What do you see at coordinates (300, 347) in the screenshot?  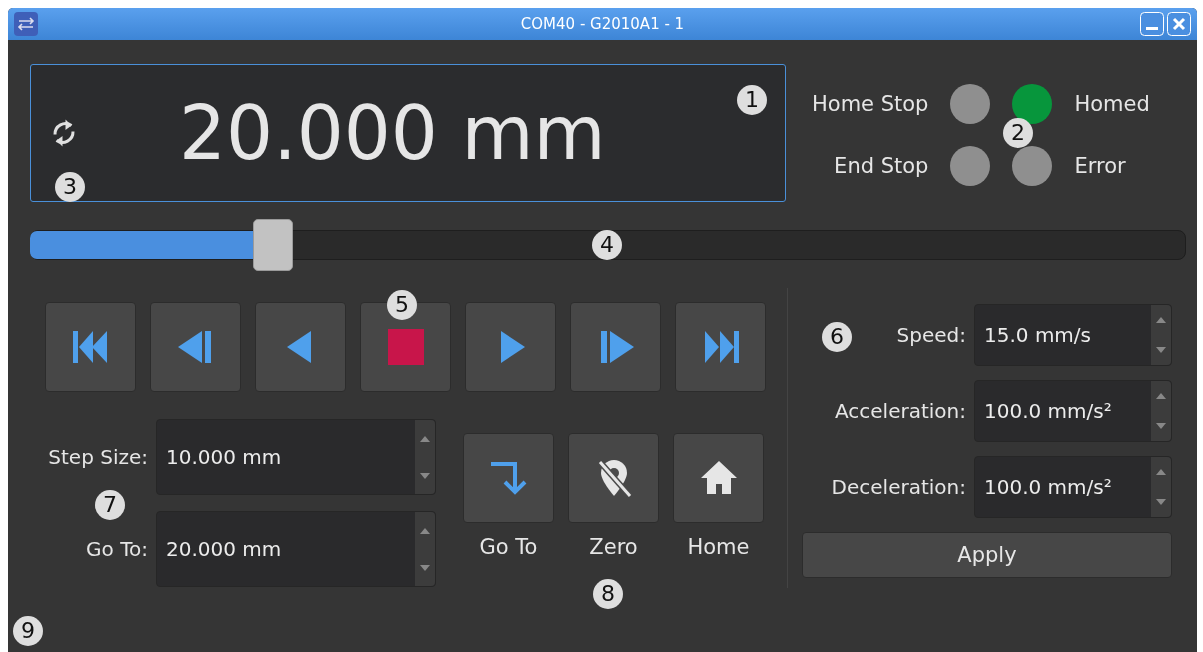 I see `back-button` at bounding box center [300, 347].